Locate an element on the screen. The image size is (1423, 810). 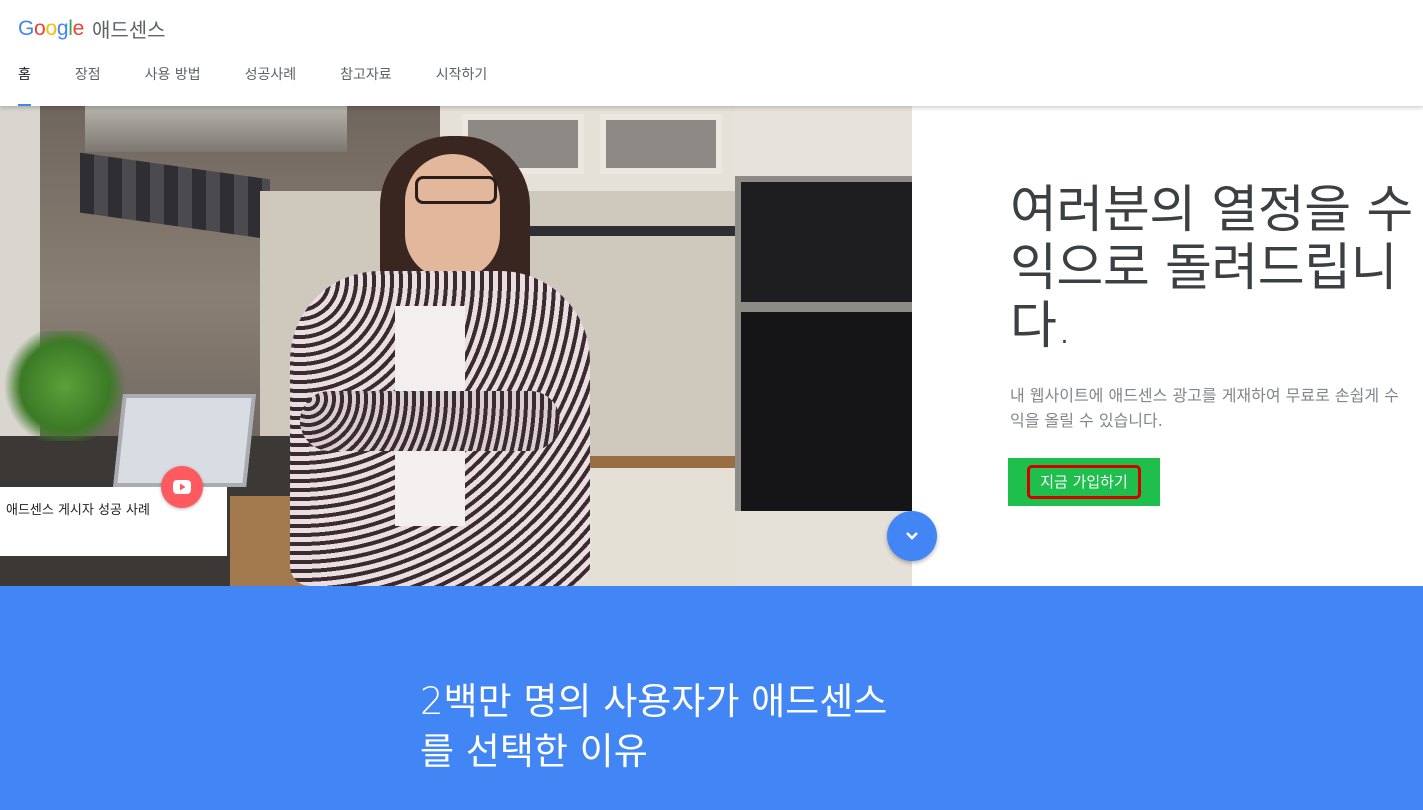
play-video-button is located at coordinates (182, 487).